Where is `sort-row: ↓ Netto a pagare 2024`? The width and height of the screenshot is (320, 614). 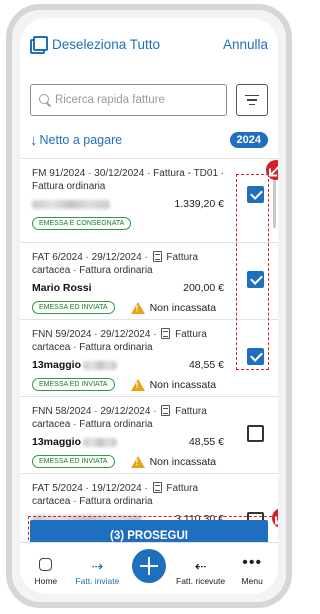 sort-row: ↓ Netto a pagare 2024 is located at coordinates (149, 140).